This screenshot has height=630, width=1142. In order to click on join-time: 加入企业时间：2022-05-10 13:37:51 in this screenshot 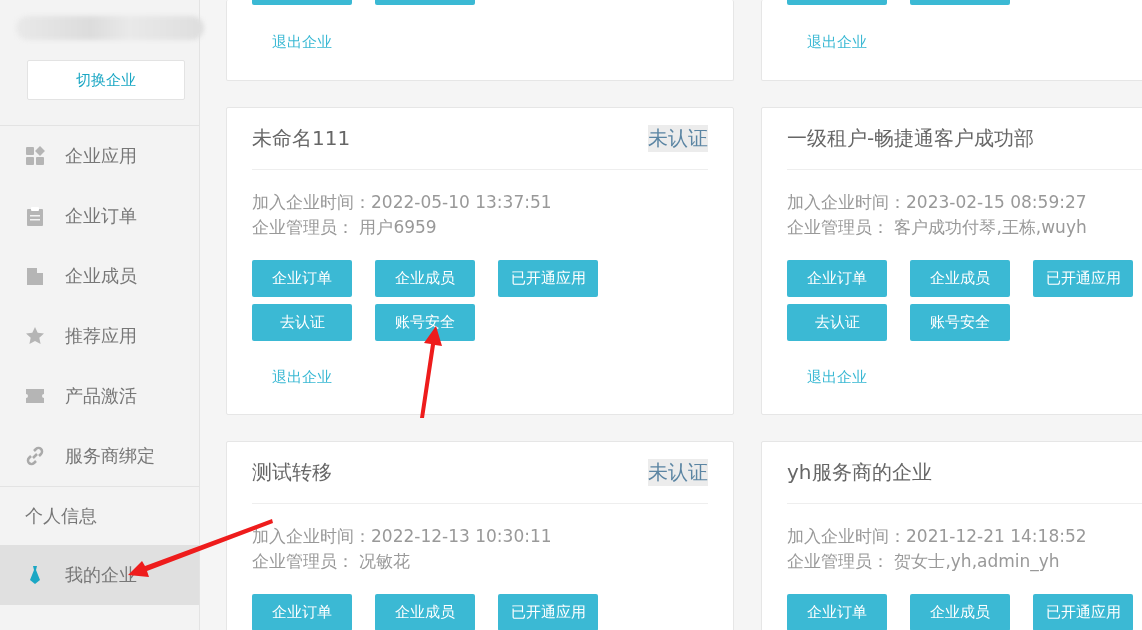, I will do `click(402, 202)`.